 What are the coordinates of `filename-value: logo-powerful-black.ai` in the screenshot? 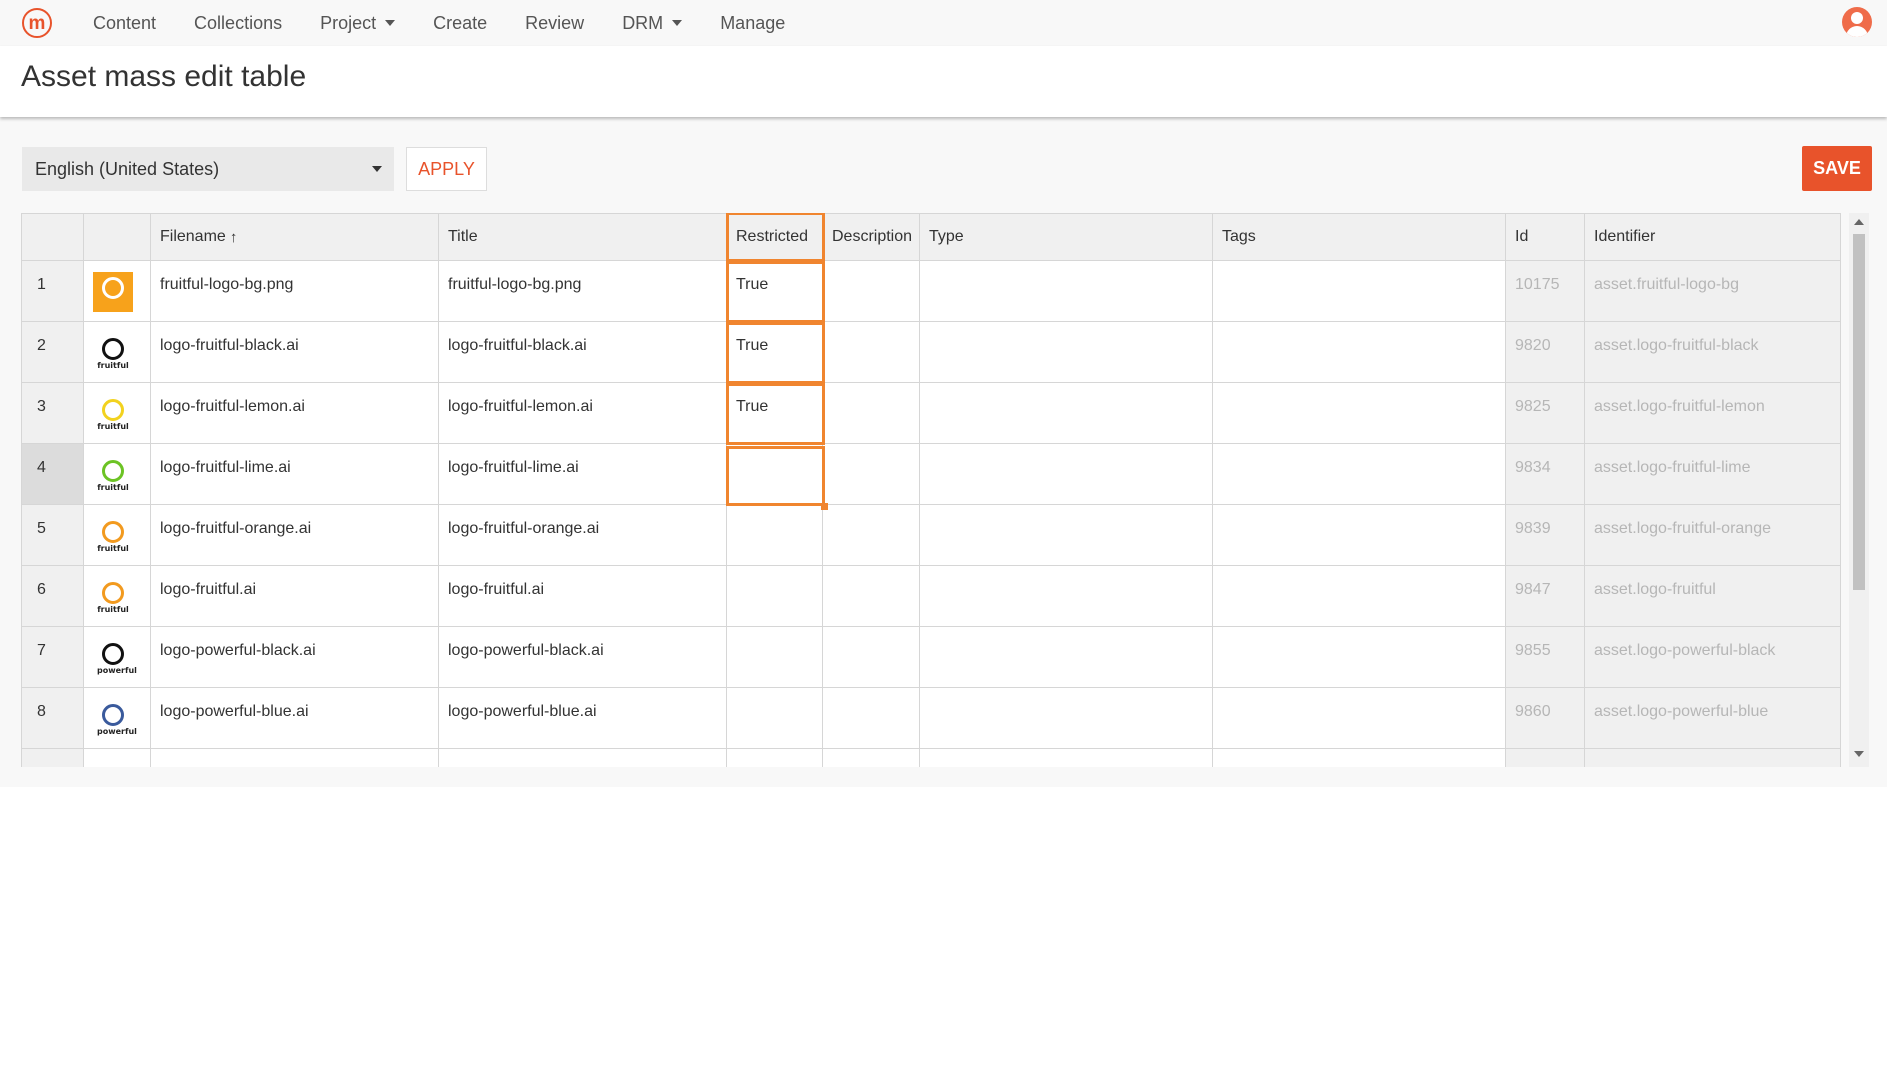 It's located at (238, 650).